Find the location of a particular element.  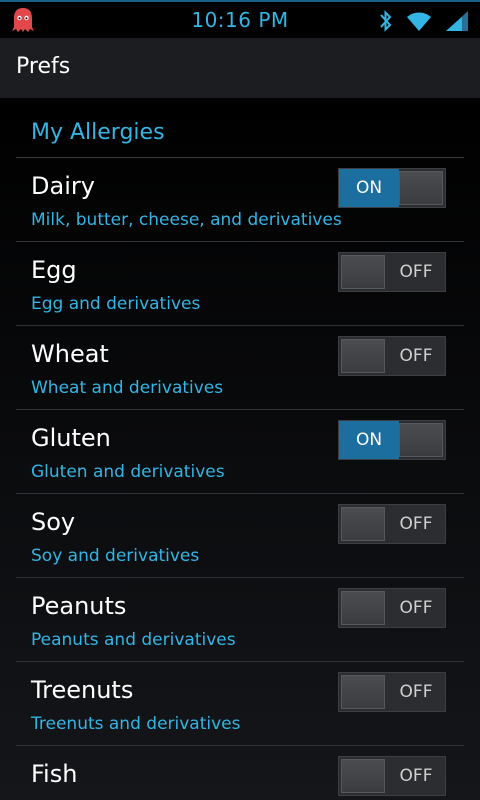

status-icons is located at coordinates (424, 21).